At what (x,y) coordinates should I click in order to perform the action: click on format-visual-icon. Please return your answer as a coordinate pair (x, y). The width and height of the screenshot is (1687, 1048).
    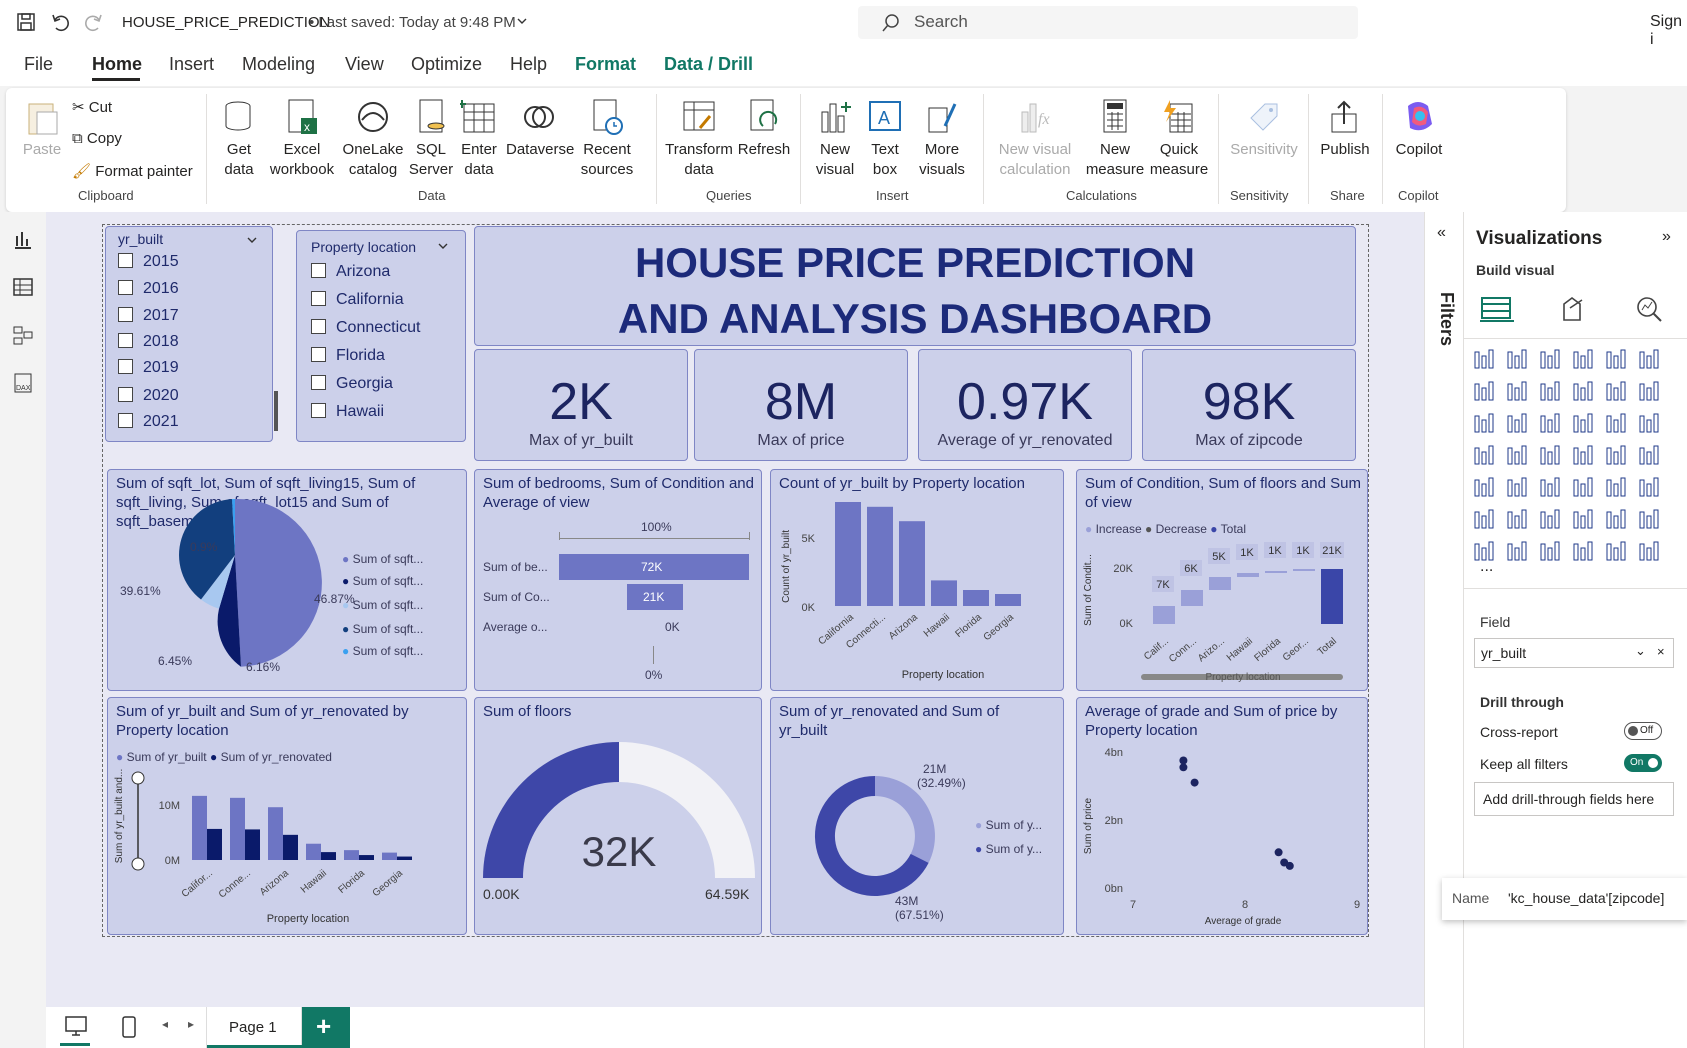
    Looking at the image, I should click on (1573, 309).